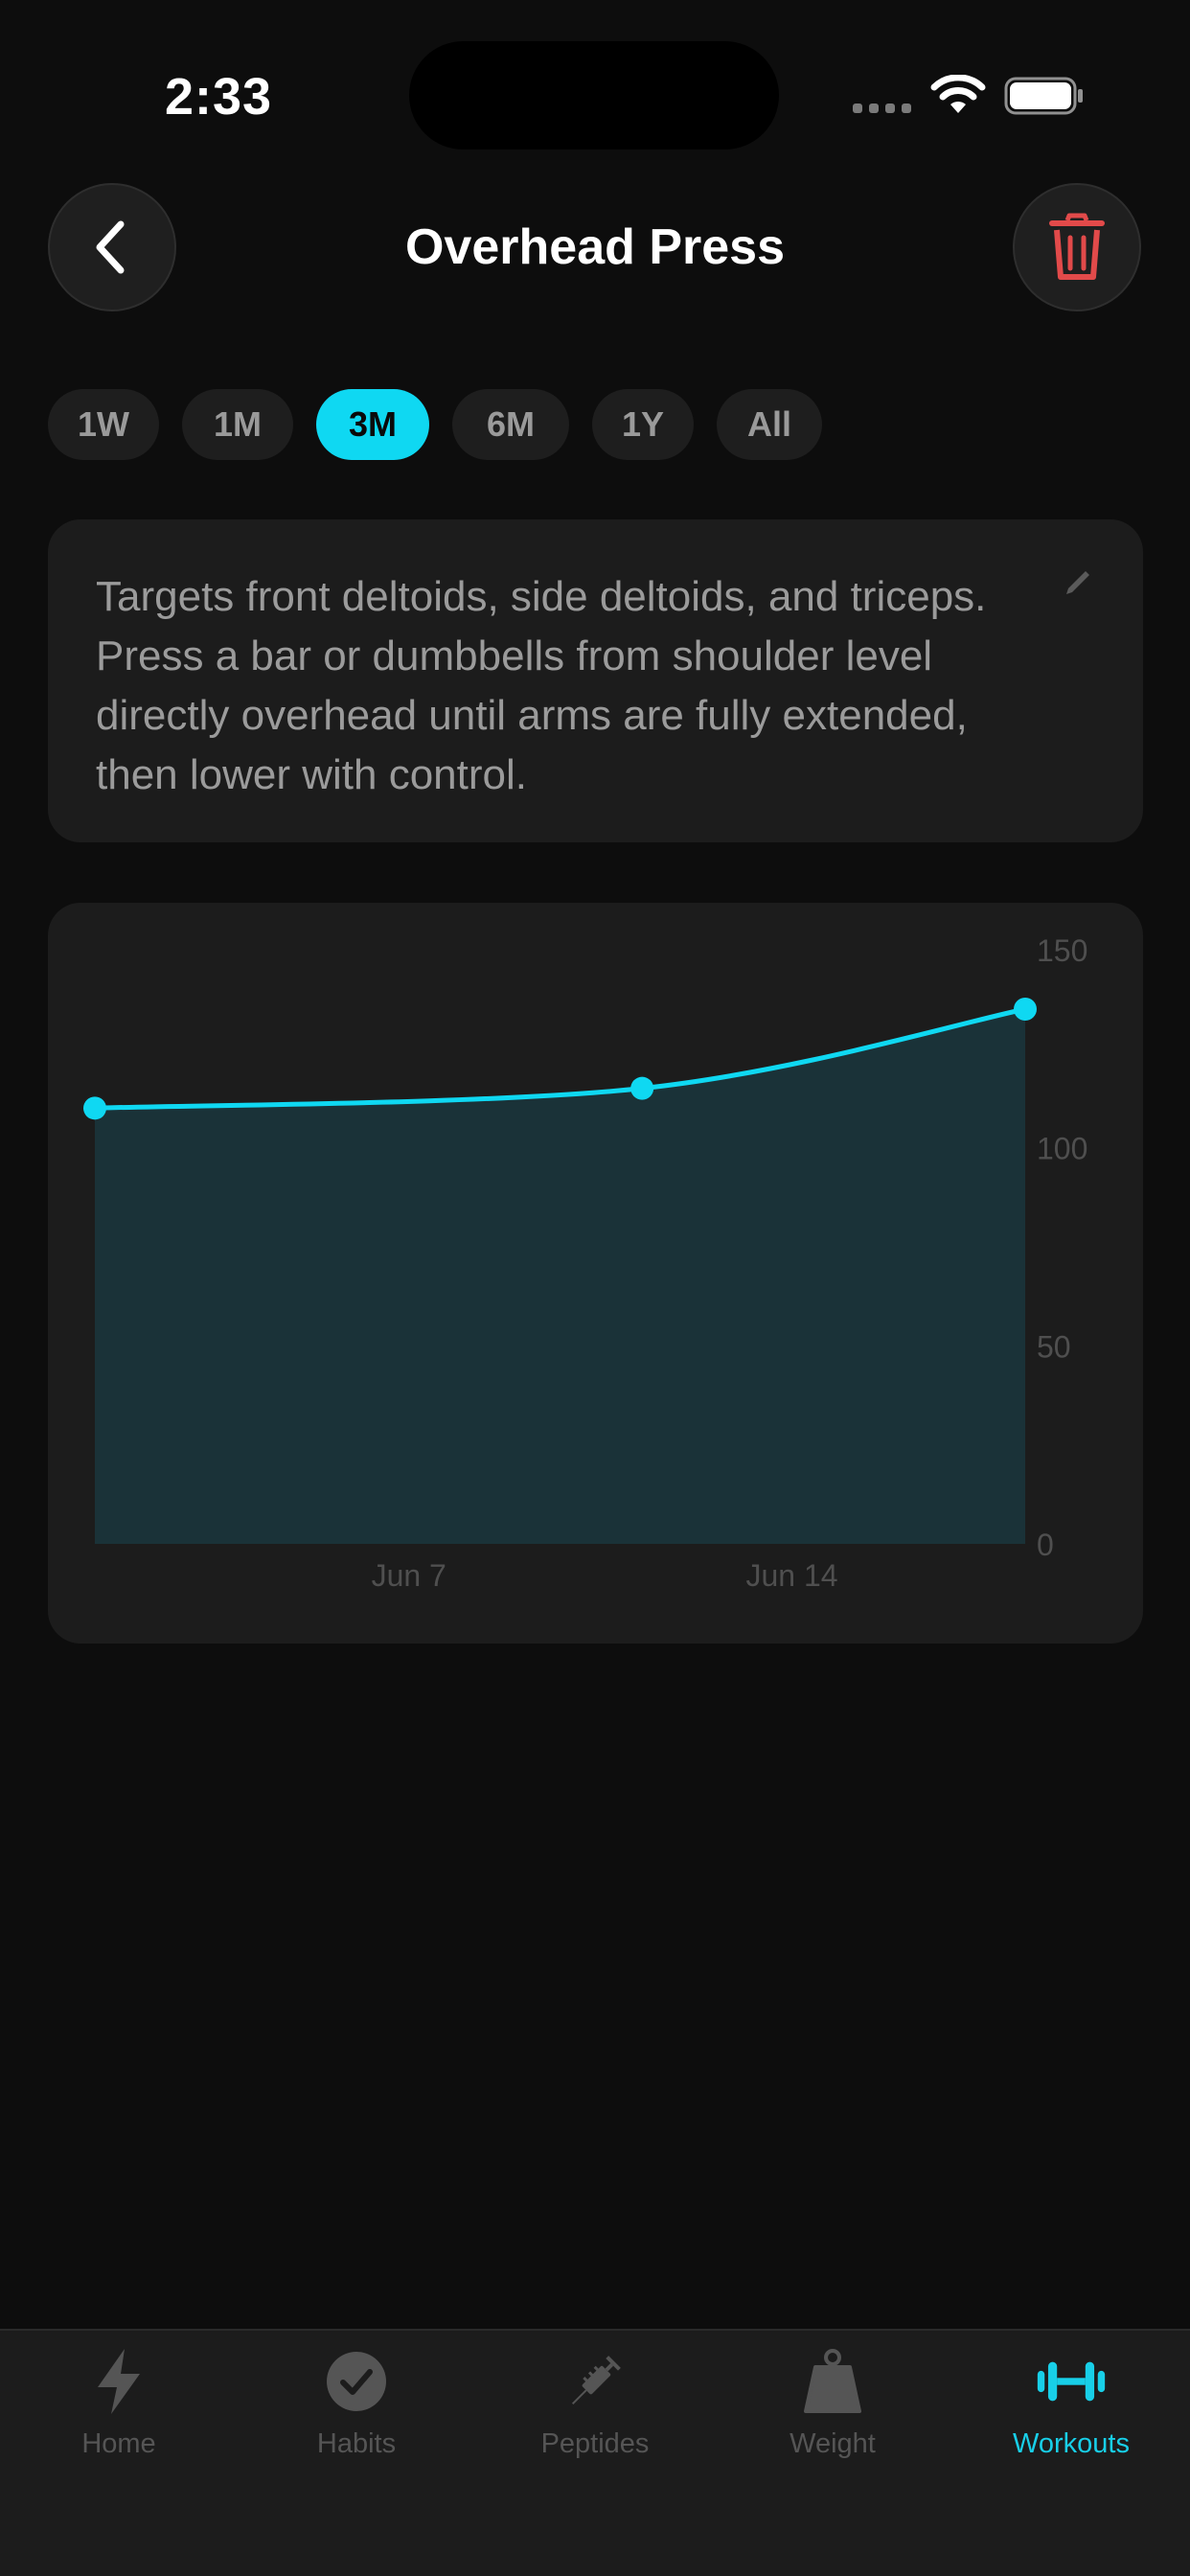 The image size is (1190, 2576). Describe the element at coordinates (1054, 1346) in the screenshot. I see `y-tick-label: 50` at that location.